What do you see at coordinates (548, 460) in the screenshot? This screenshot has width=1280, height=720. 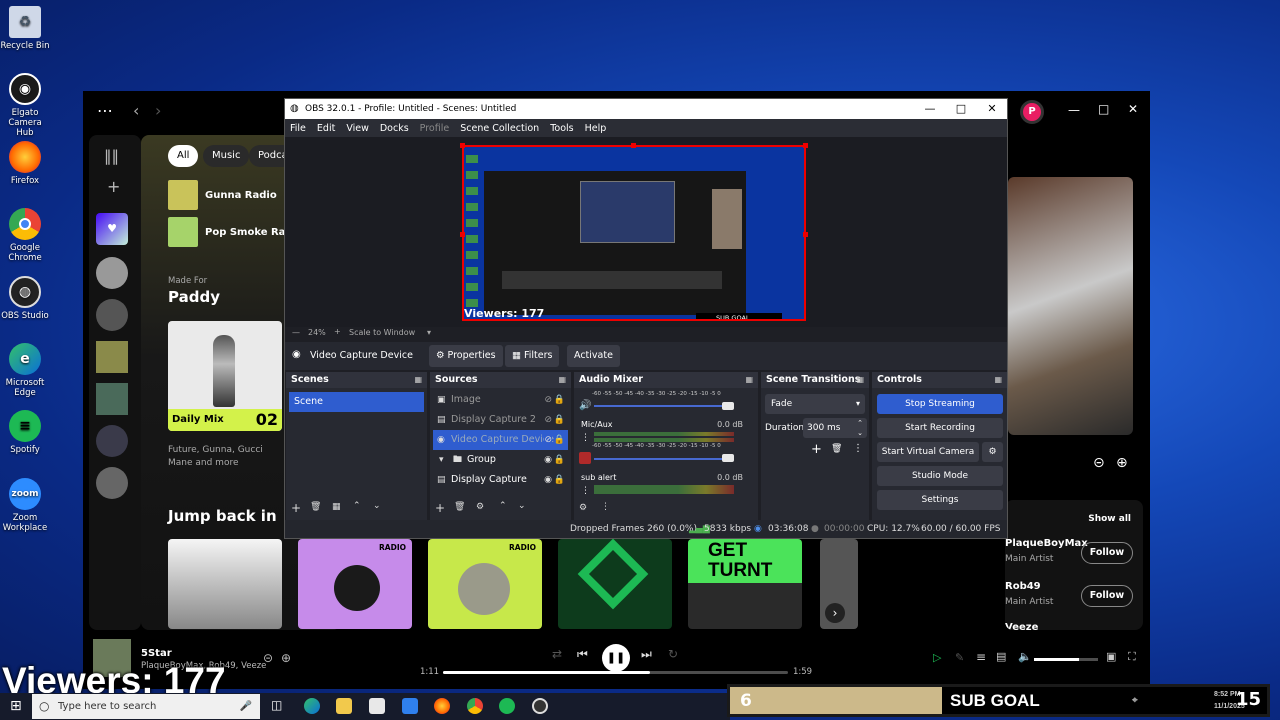 I see `visibility-icon: ◉` at bounding box center [548, 460].